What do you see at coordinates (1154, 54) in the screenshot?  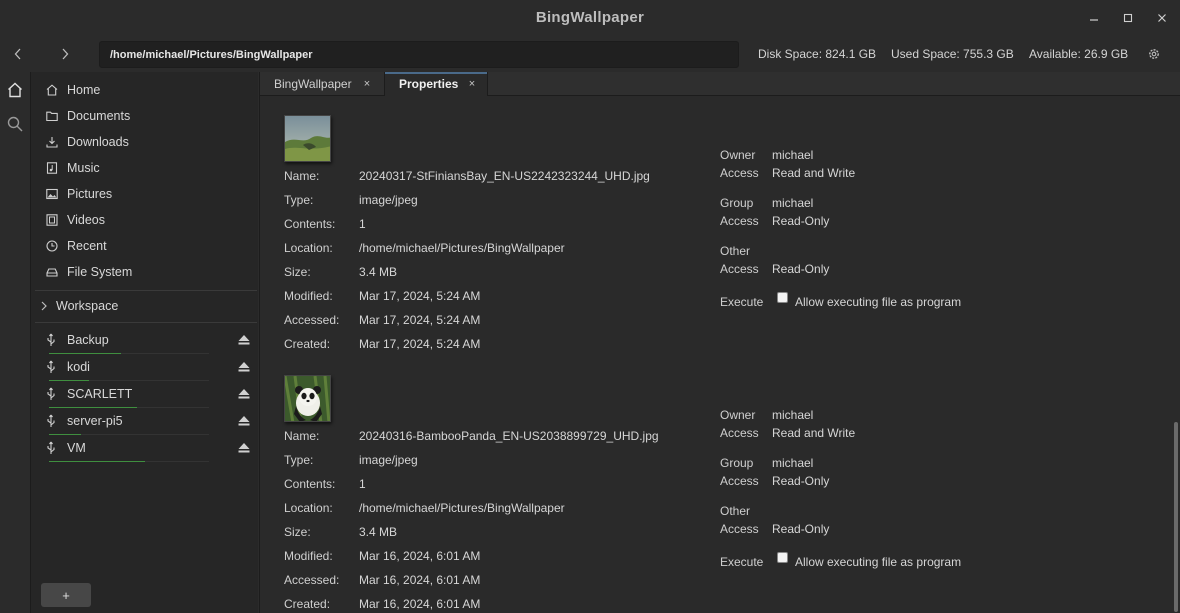 I see `settings-button` at bounding box center [1154, 54].